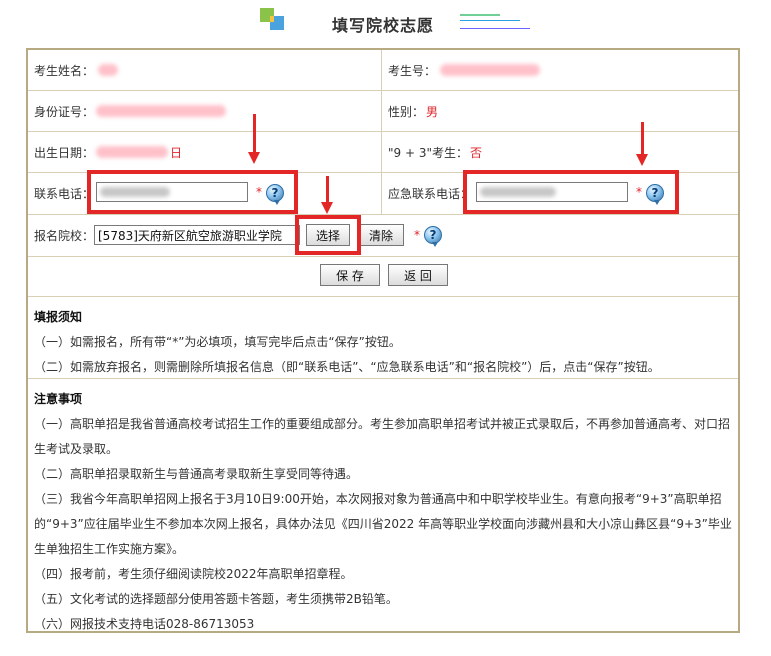  What do you see at coordinates (412, 70) in the screenshot?
I see `exam-number-label: 考生号：` at bounding box center [412, 70].